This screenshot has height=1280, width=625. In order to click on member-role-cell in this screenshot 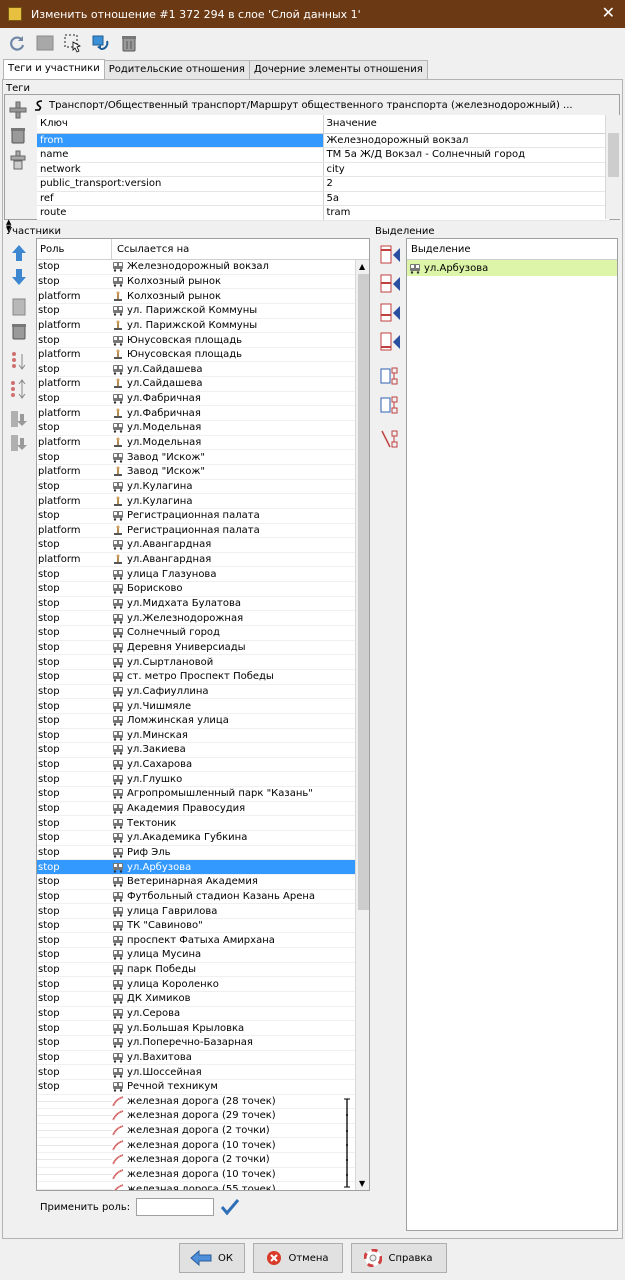, I will do `click(74, 1189)`.